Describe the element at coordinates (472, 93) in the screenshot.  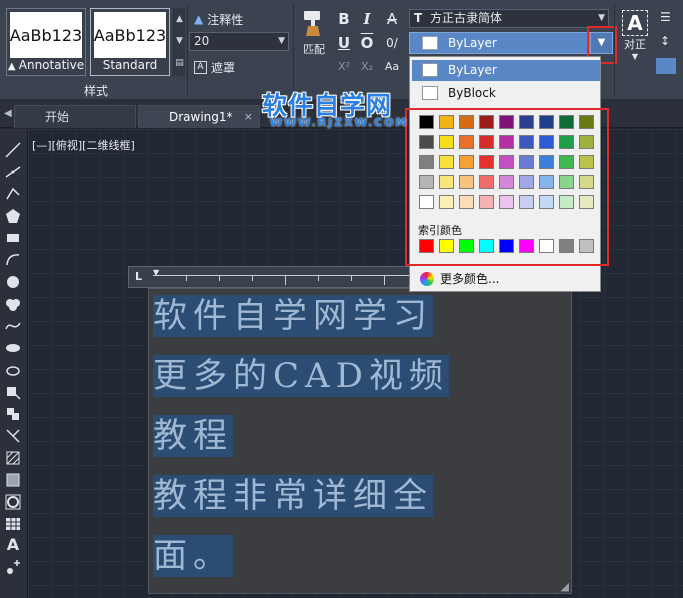
I see `color-option-label: ByBlock` at that location.